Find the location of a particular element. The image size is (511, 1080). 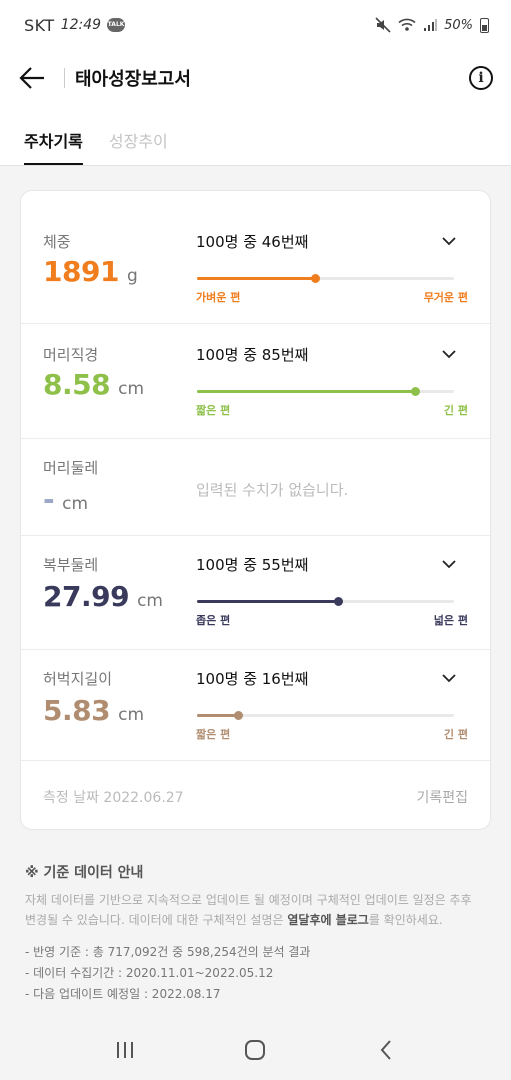

measurement-value: 27.99 cm is located at coordinates (103, 596).